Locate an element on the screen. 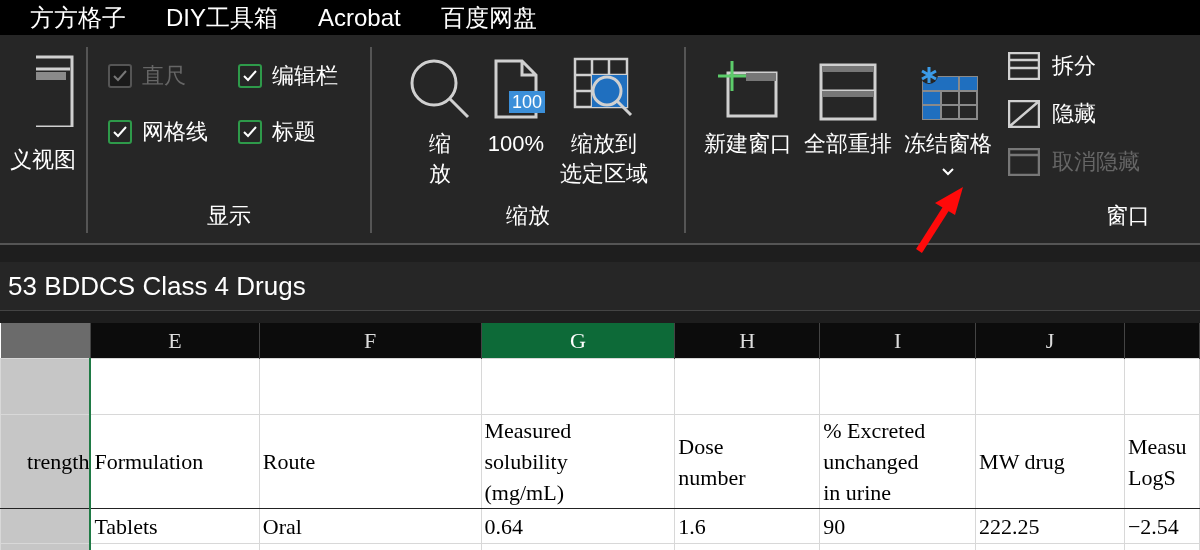 This screenshot has width=1200, height=550. table-cell: 90 is located at coordinates (897, 526).